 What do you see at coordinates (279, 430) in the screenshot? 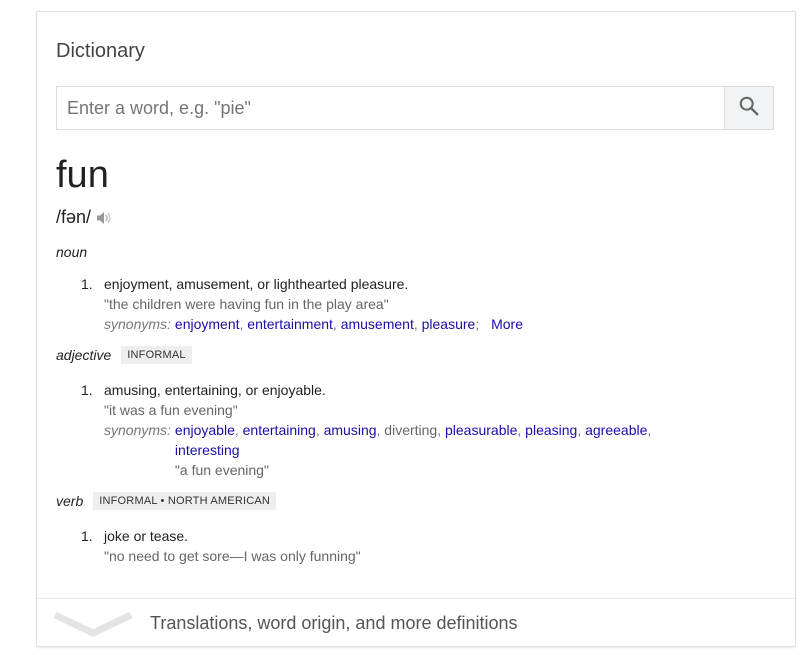
I see `synonym-link: entertaining` at bounding box center [279, 430].